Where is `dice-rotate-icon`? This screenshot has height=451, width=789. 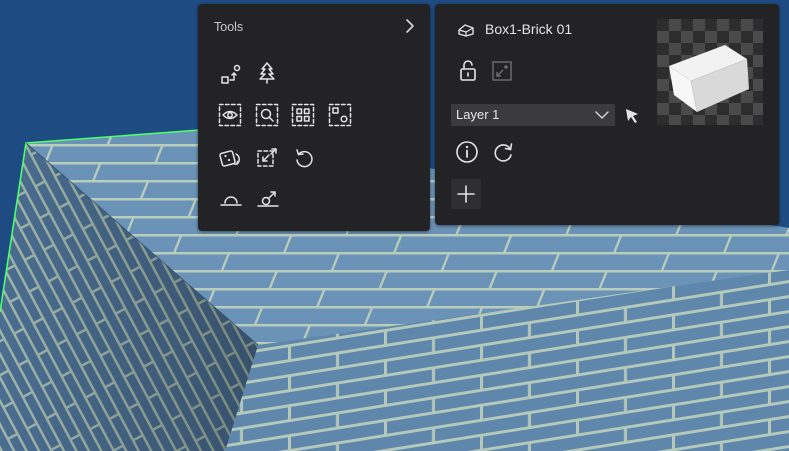 dice-rotate-icon is located at coordinates (229, 158).